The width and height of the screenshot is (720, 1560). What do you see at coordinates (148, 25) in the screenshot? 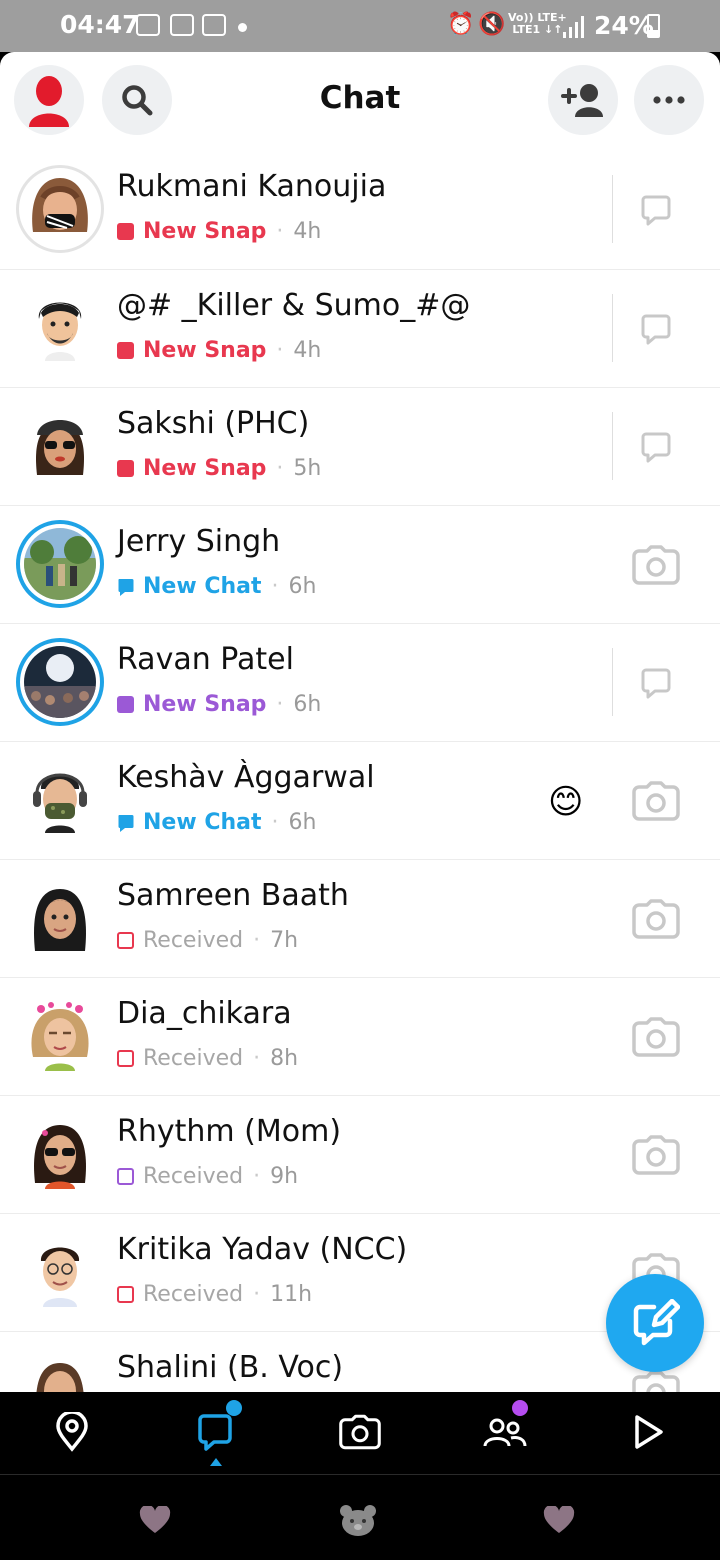
I see `linkedin-notification-icon` at bounding box center [148, 25].